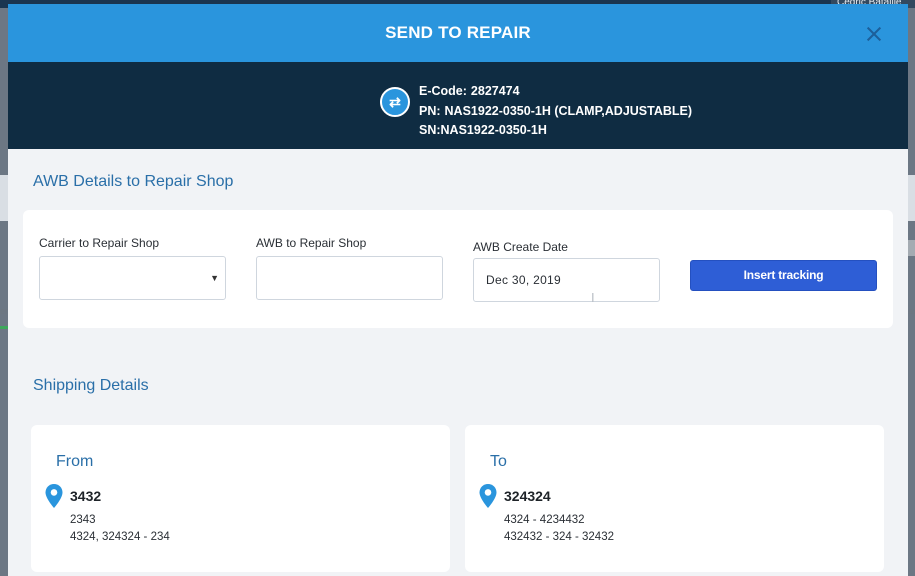 This screenshot has height=576, width=915. Describe the element at coordinates (430, 110) in the screenshot. I see `pn-label: PN:` at that location.